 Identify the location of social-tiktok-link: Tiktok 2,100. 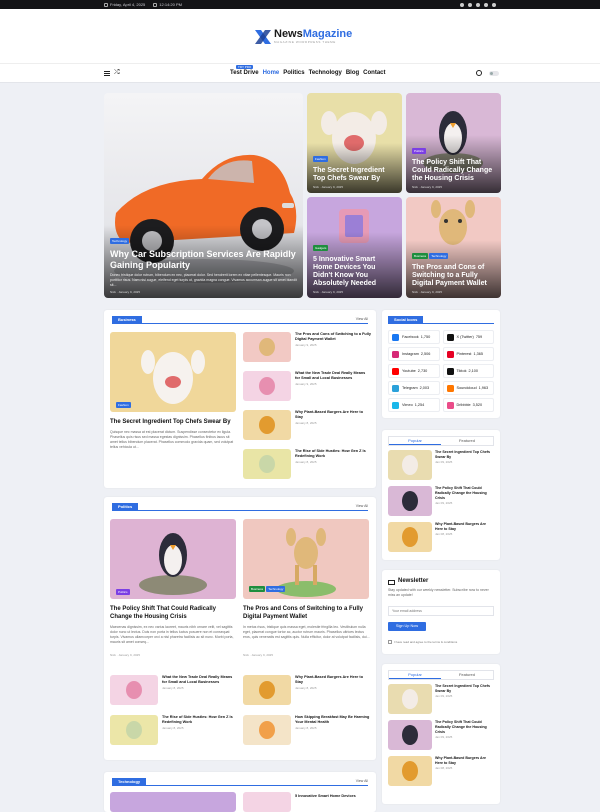
(468, 371).